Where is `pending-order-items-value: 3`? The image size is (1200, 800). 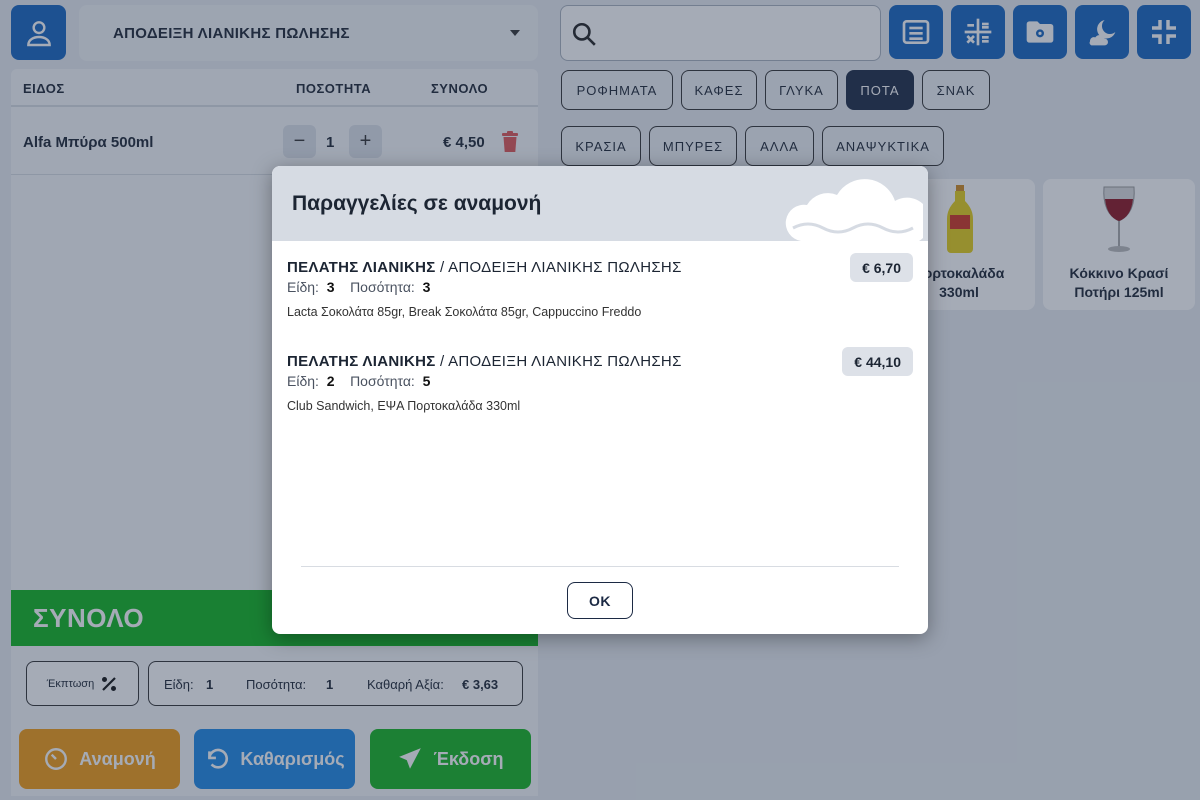
pending-order-items-value: 3 is located at coordinates (330, 287).